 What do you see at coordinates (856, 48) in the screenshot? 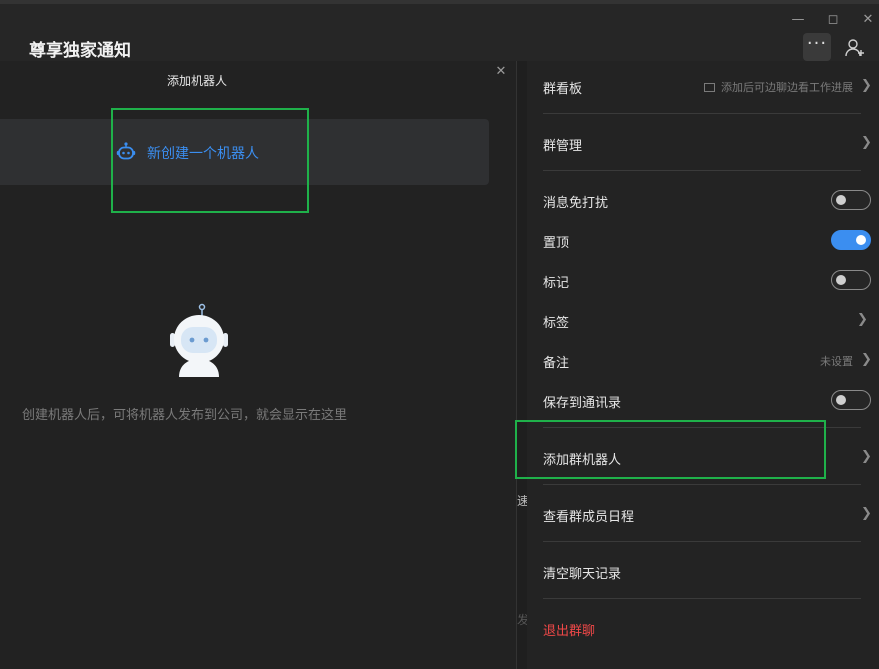
I see `add-member-icon` at bounding box center [856, 48].